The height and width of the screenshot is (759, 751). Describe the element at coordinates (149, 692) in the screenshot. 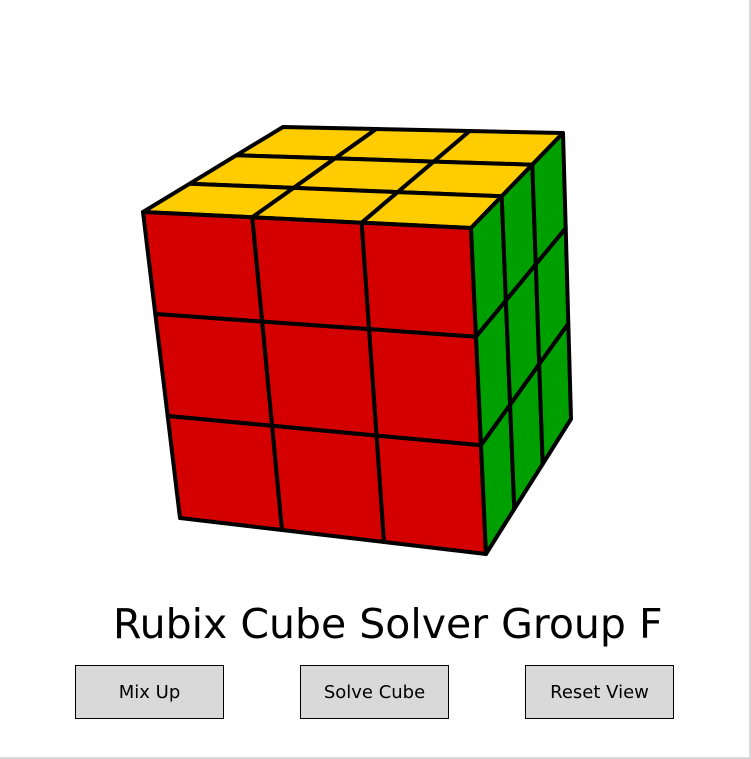

I see `mix-up-button: Mix Up` at that location.